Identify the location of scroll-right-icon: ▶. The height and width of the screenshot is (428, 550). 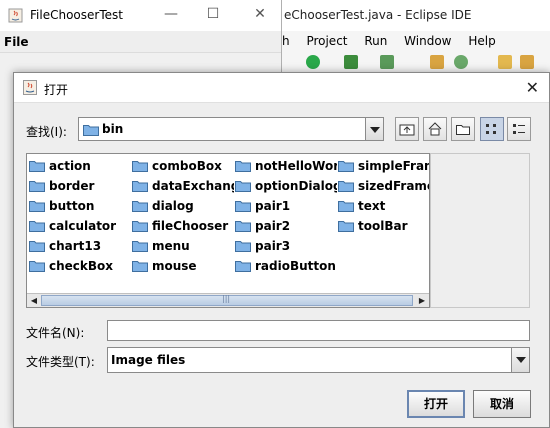
(422, 300).